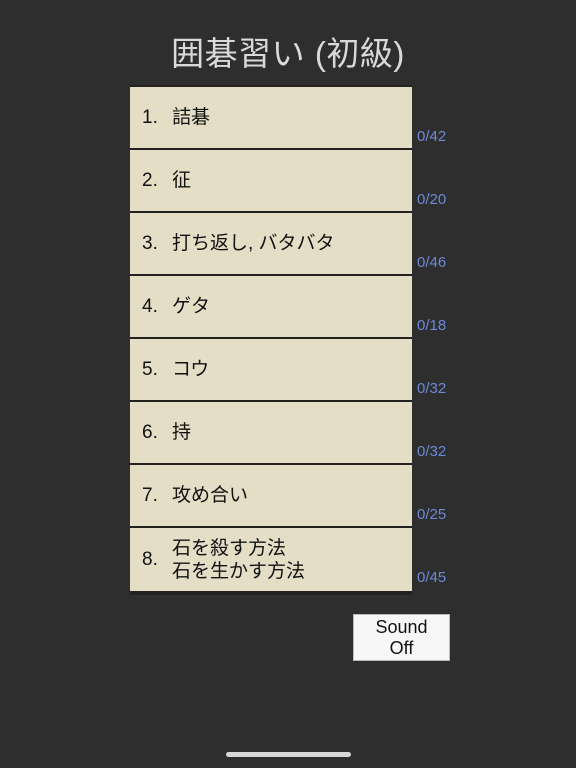  What do you see at coordinates (288, 118) in the screenshot?
I see `list-item: 1. 詰碁 0/42` at bounding box center [288, 118].